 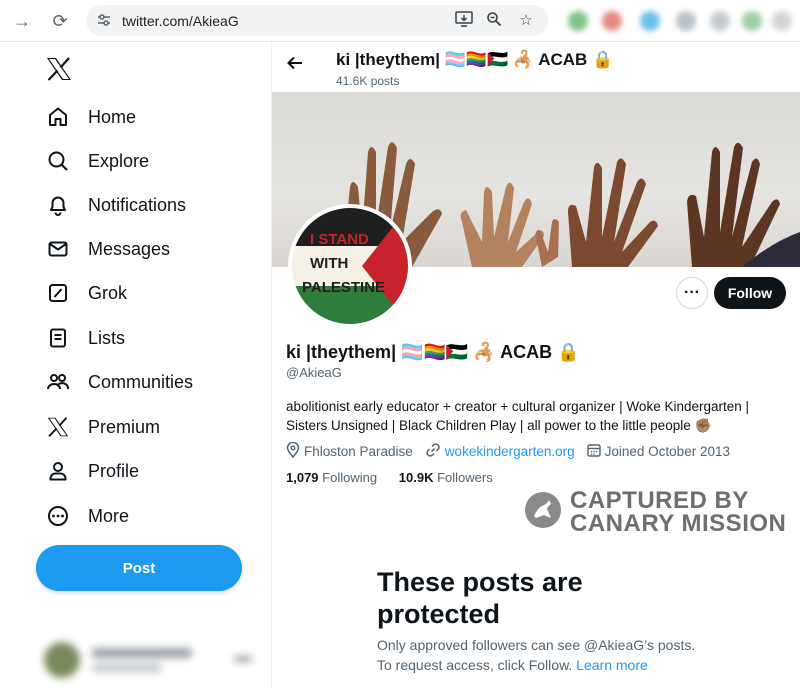 I want to click on profile-display-name: ki |theythem| 🏳️‍⚧️🏳️‍🌈🇵🇸 🦂 ACAB 🔒, so click(x=433, y=352).